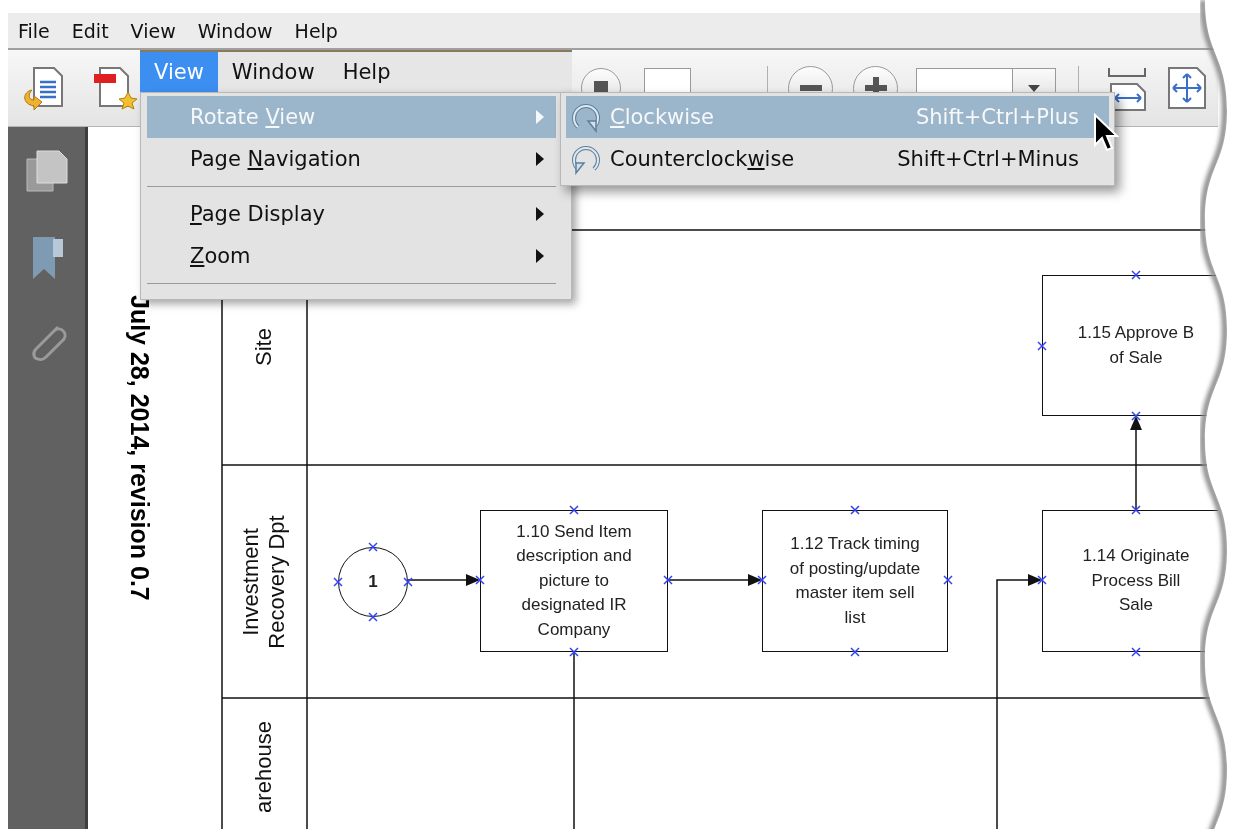  Describe the element at coordinates (1130, 581) in the screenshot. I see `process-step: 1.14 Originate Process Bill Sale` at that location.